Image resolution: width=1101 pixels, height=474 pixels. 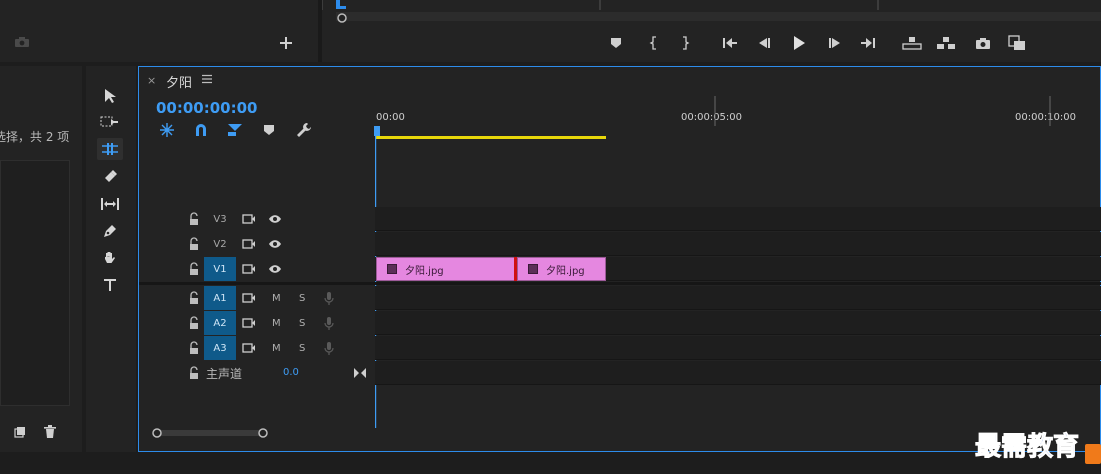 What do you see at coordinates (110, 285) in the screenshot?
I see `type-tool` at bounding box center [110, 285].